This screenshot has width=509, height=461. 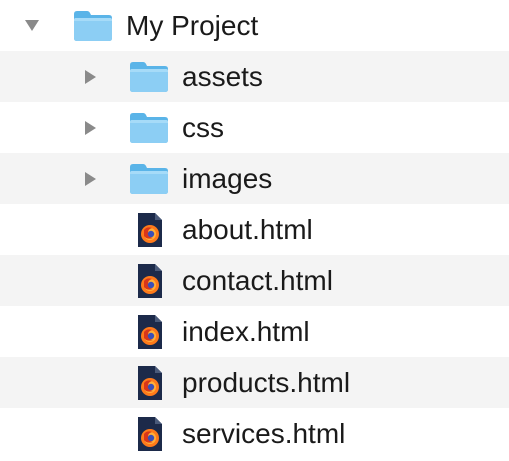 I want to click on tree-row-folder: css, so click(x=254, y=127).